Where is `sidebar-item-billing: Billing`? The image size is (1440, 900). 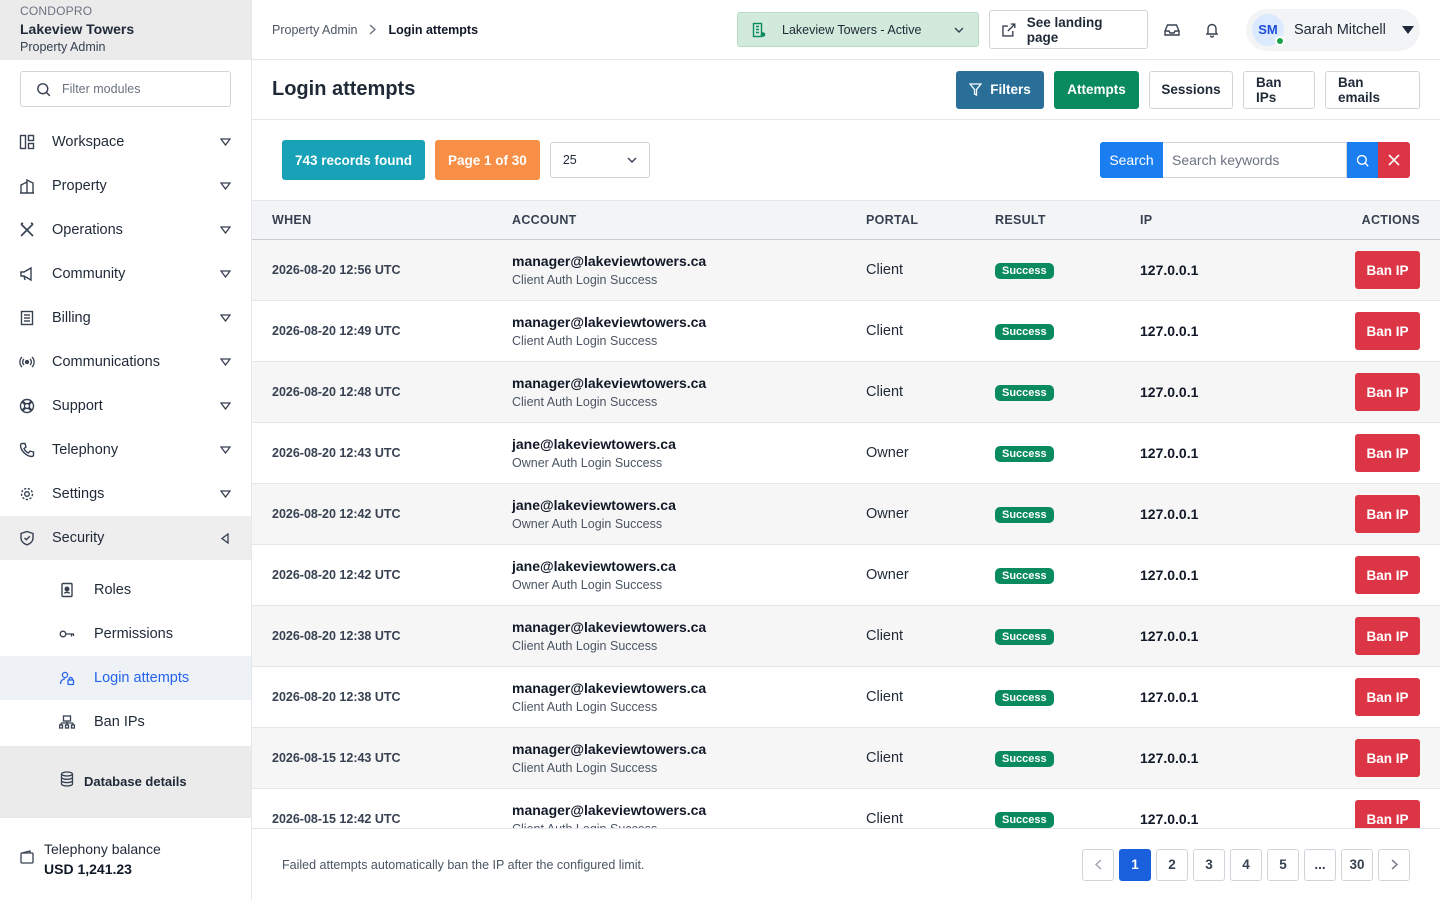 sidebar-item-billing: Billing is located at coordinates (125, 318).